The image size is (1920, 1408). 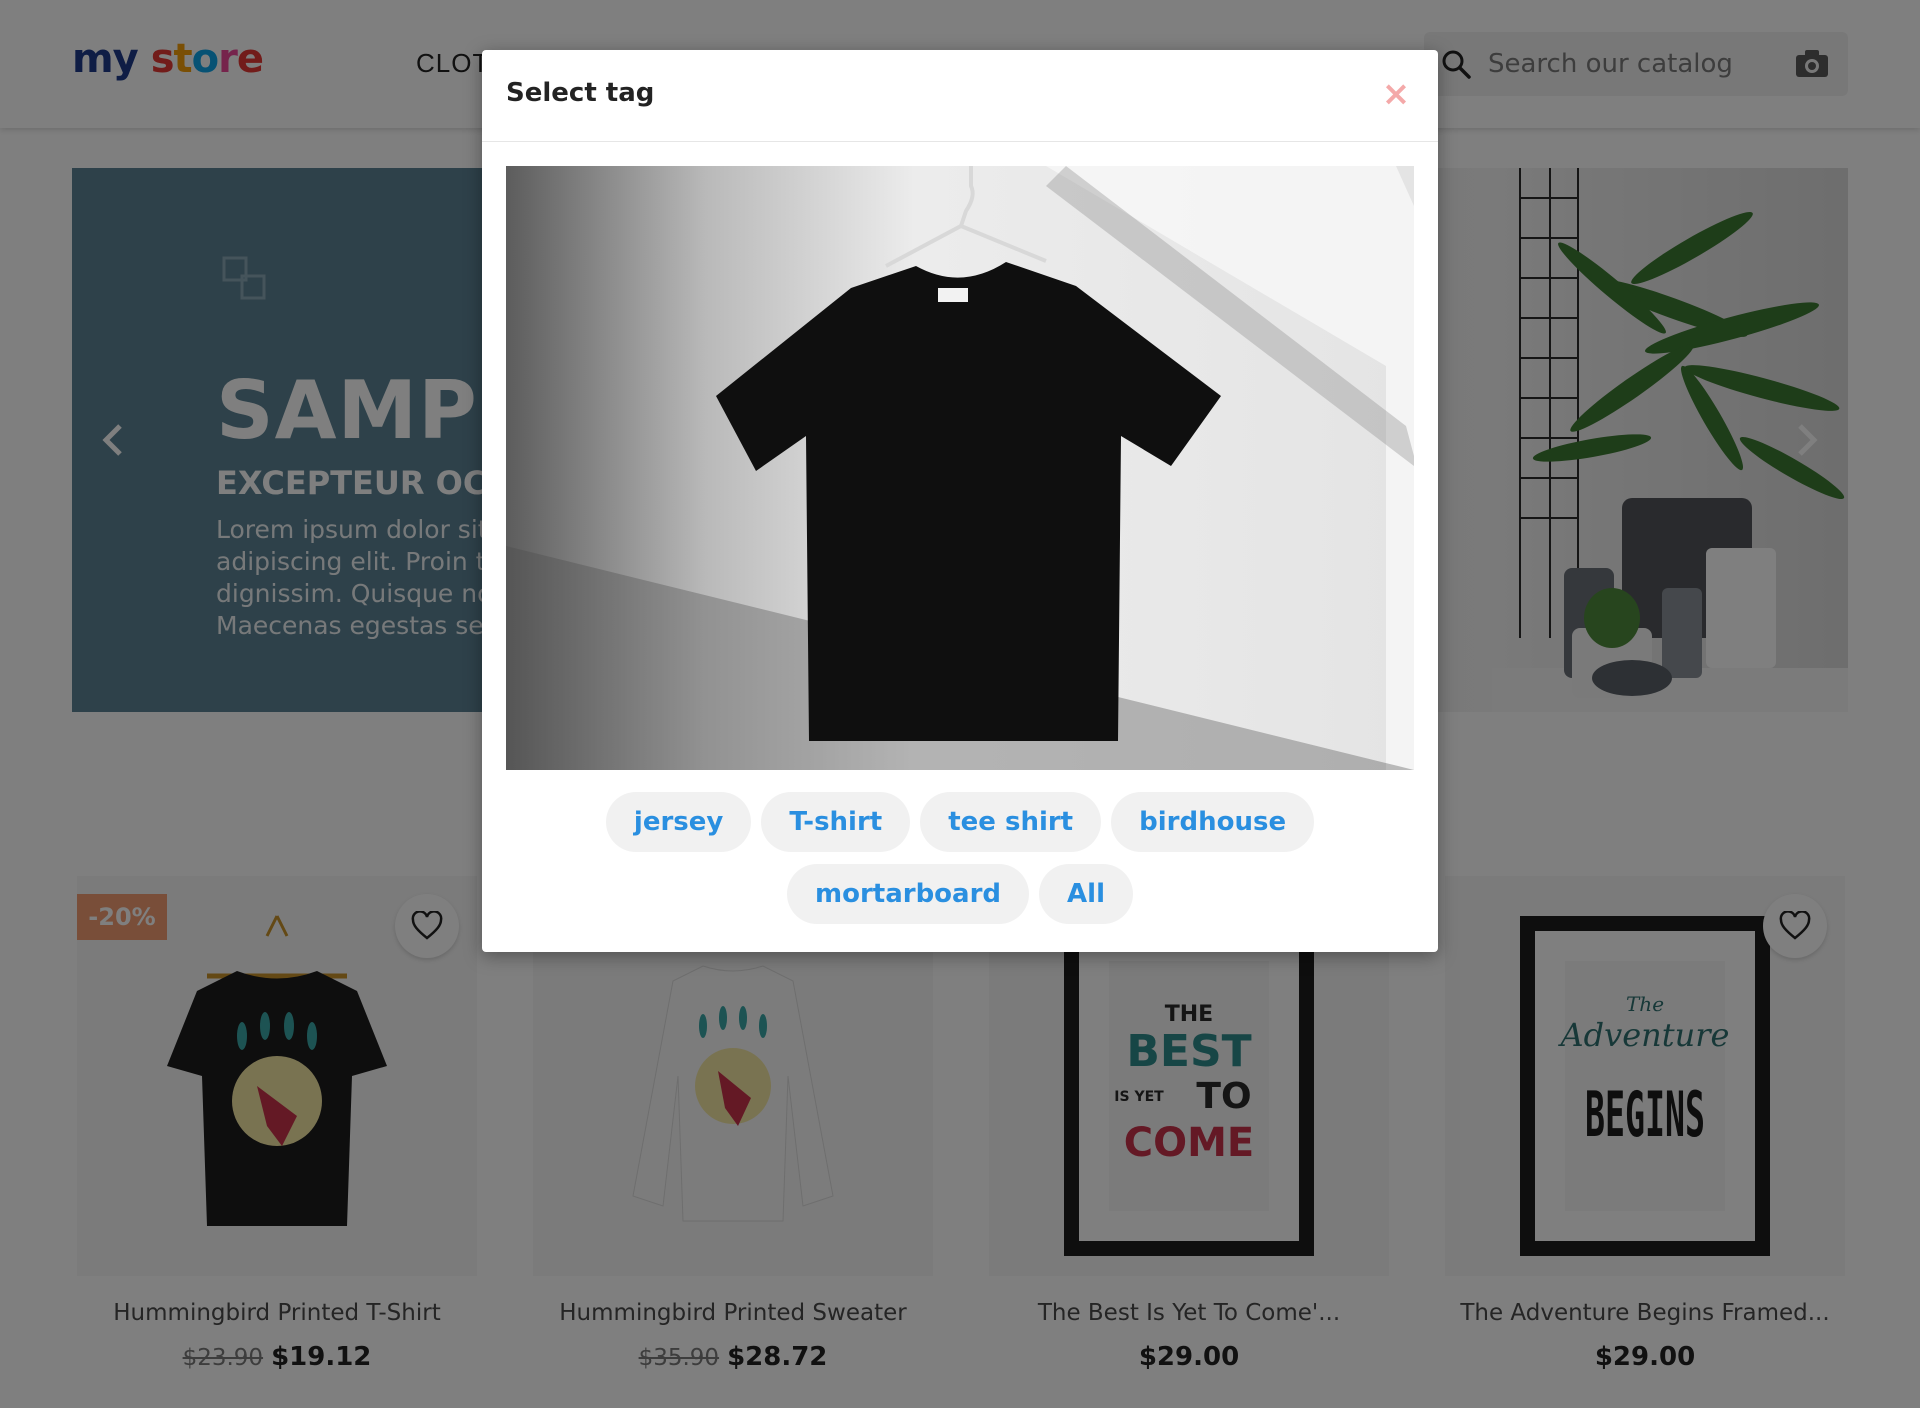 What do you see at coordinates (960, 96) in the screenshot?
I see `modal-header: Select tag ×` at bounding box center [960, 96].